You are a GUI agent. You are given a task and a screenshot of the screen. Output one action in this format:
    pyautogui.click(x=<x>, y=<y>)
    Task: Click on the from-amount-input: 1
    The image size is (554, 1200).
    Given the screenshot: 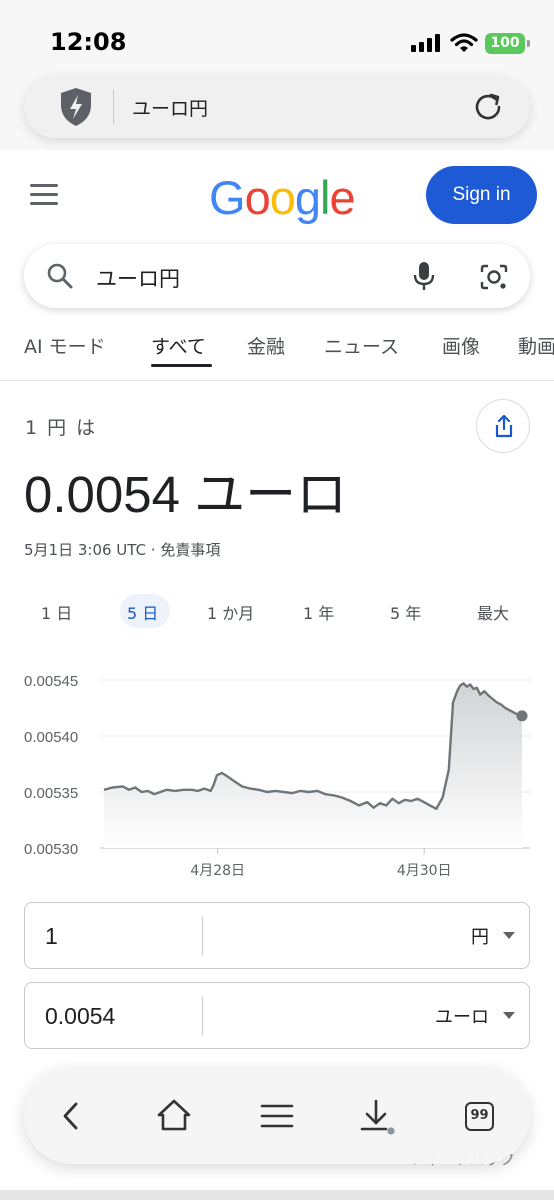 What is the action you would take?
    pyautogui.click(x=51, y=936)
    